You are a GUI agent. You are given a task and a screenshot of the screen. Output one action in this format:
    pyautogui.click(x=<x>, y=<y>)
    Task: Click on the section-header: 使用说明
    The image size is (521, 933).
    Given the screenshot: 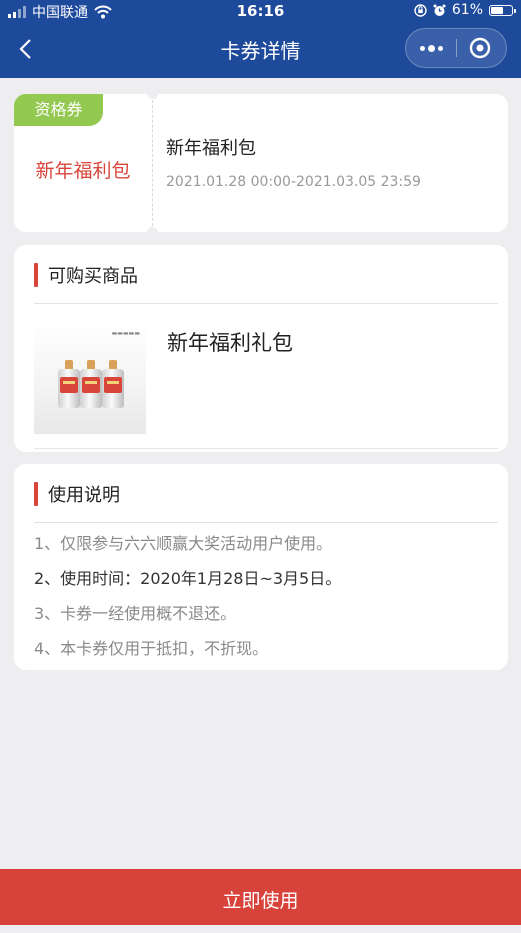 What is the action you would take?
    pyautogui.click(x=77, y=494)
    